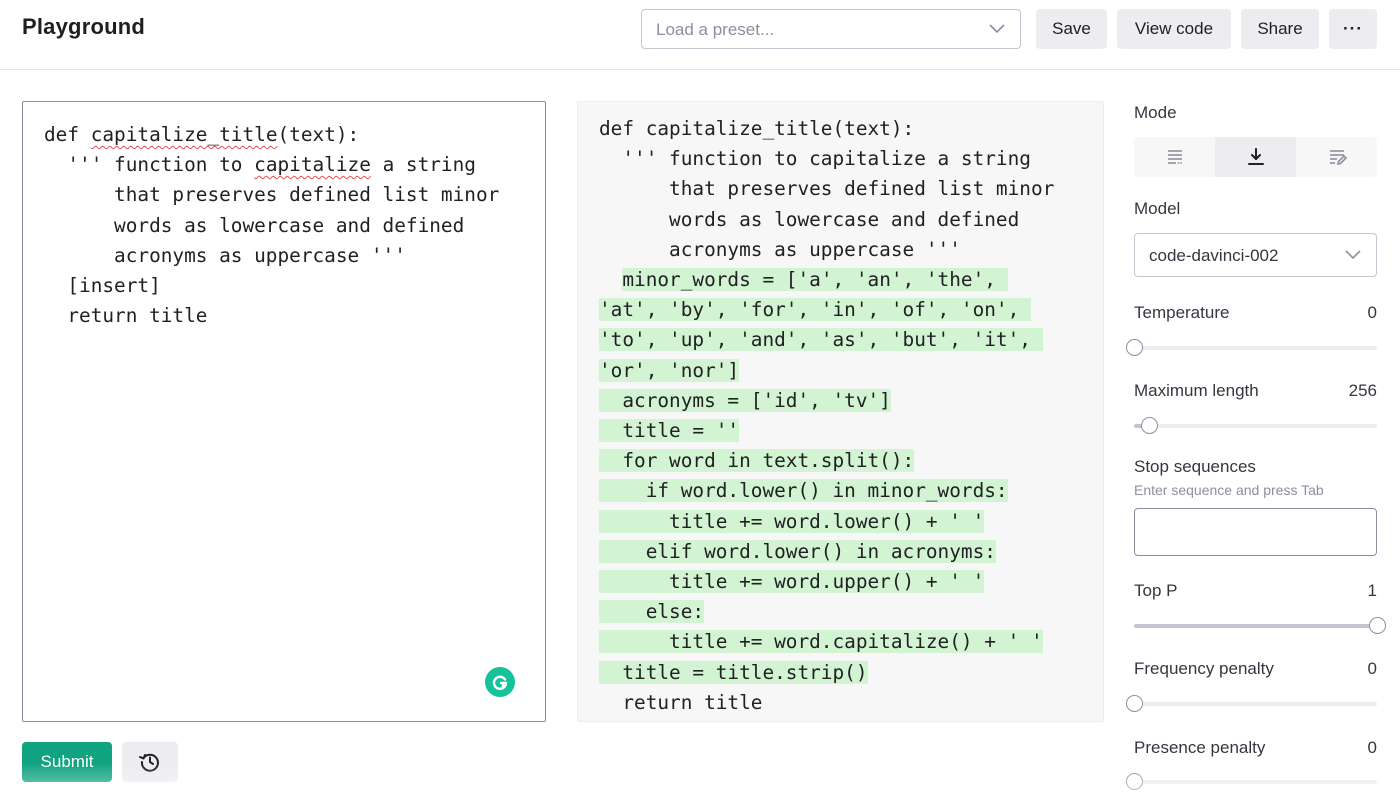 The height and width of the screenshot is (803, 1400). I want to click on prompt-text-segment: ''' function to, so click(149, 165).